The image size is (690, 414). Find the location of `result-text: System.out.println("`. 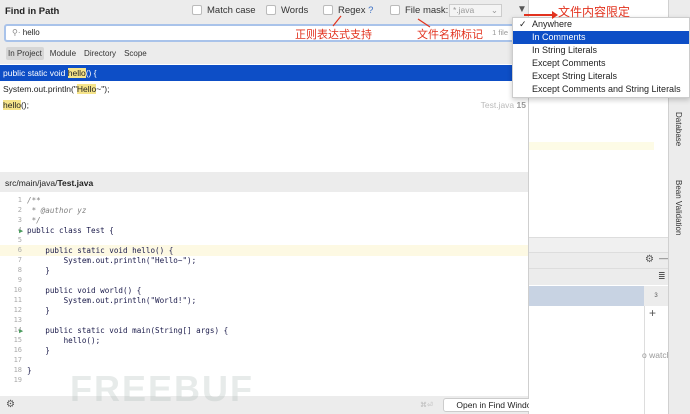

result-text: System.out.println(" is located at coordinates (40, 89).